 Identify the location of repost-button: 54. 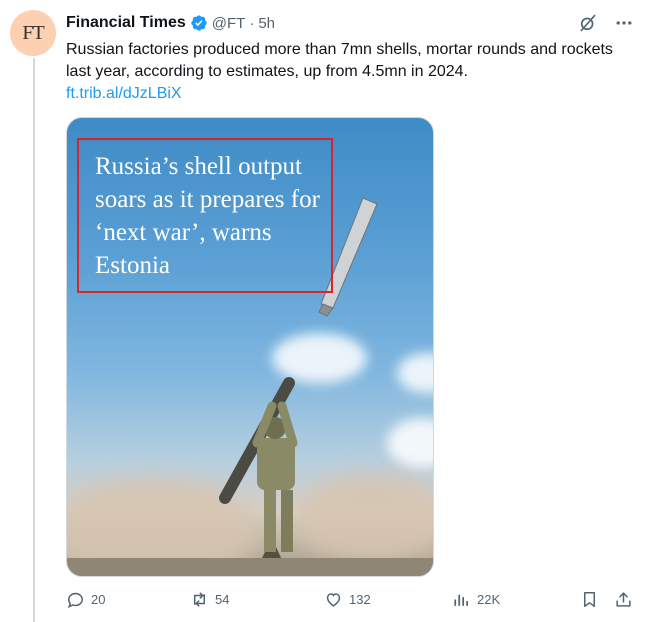
(209, 599).